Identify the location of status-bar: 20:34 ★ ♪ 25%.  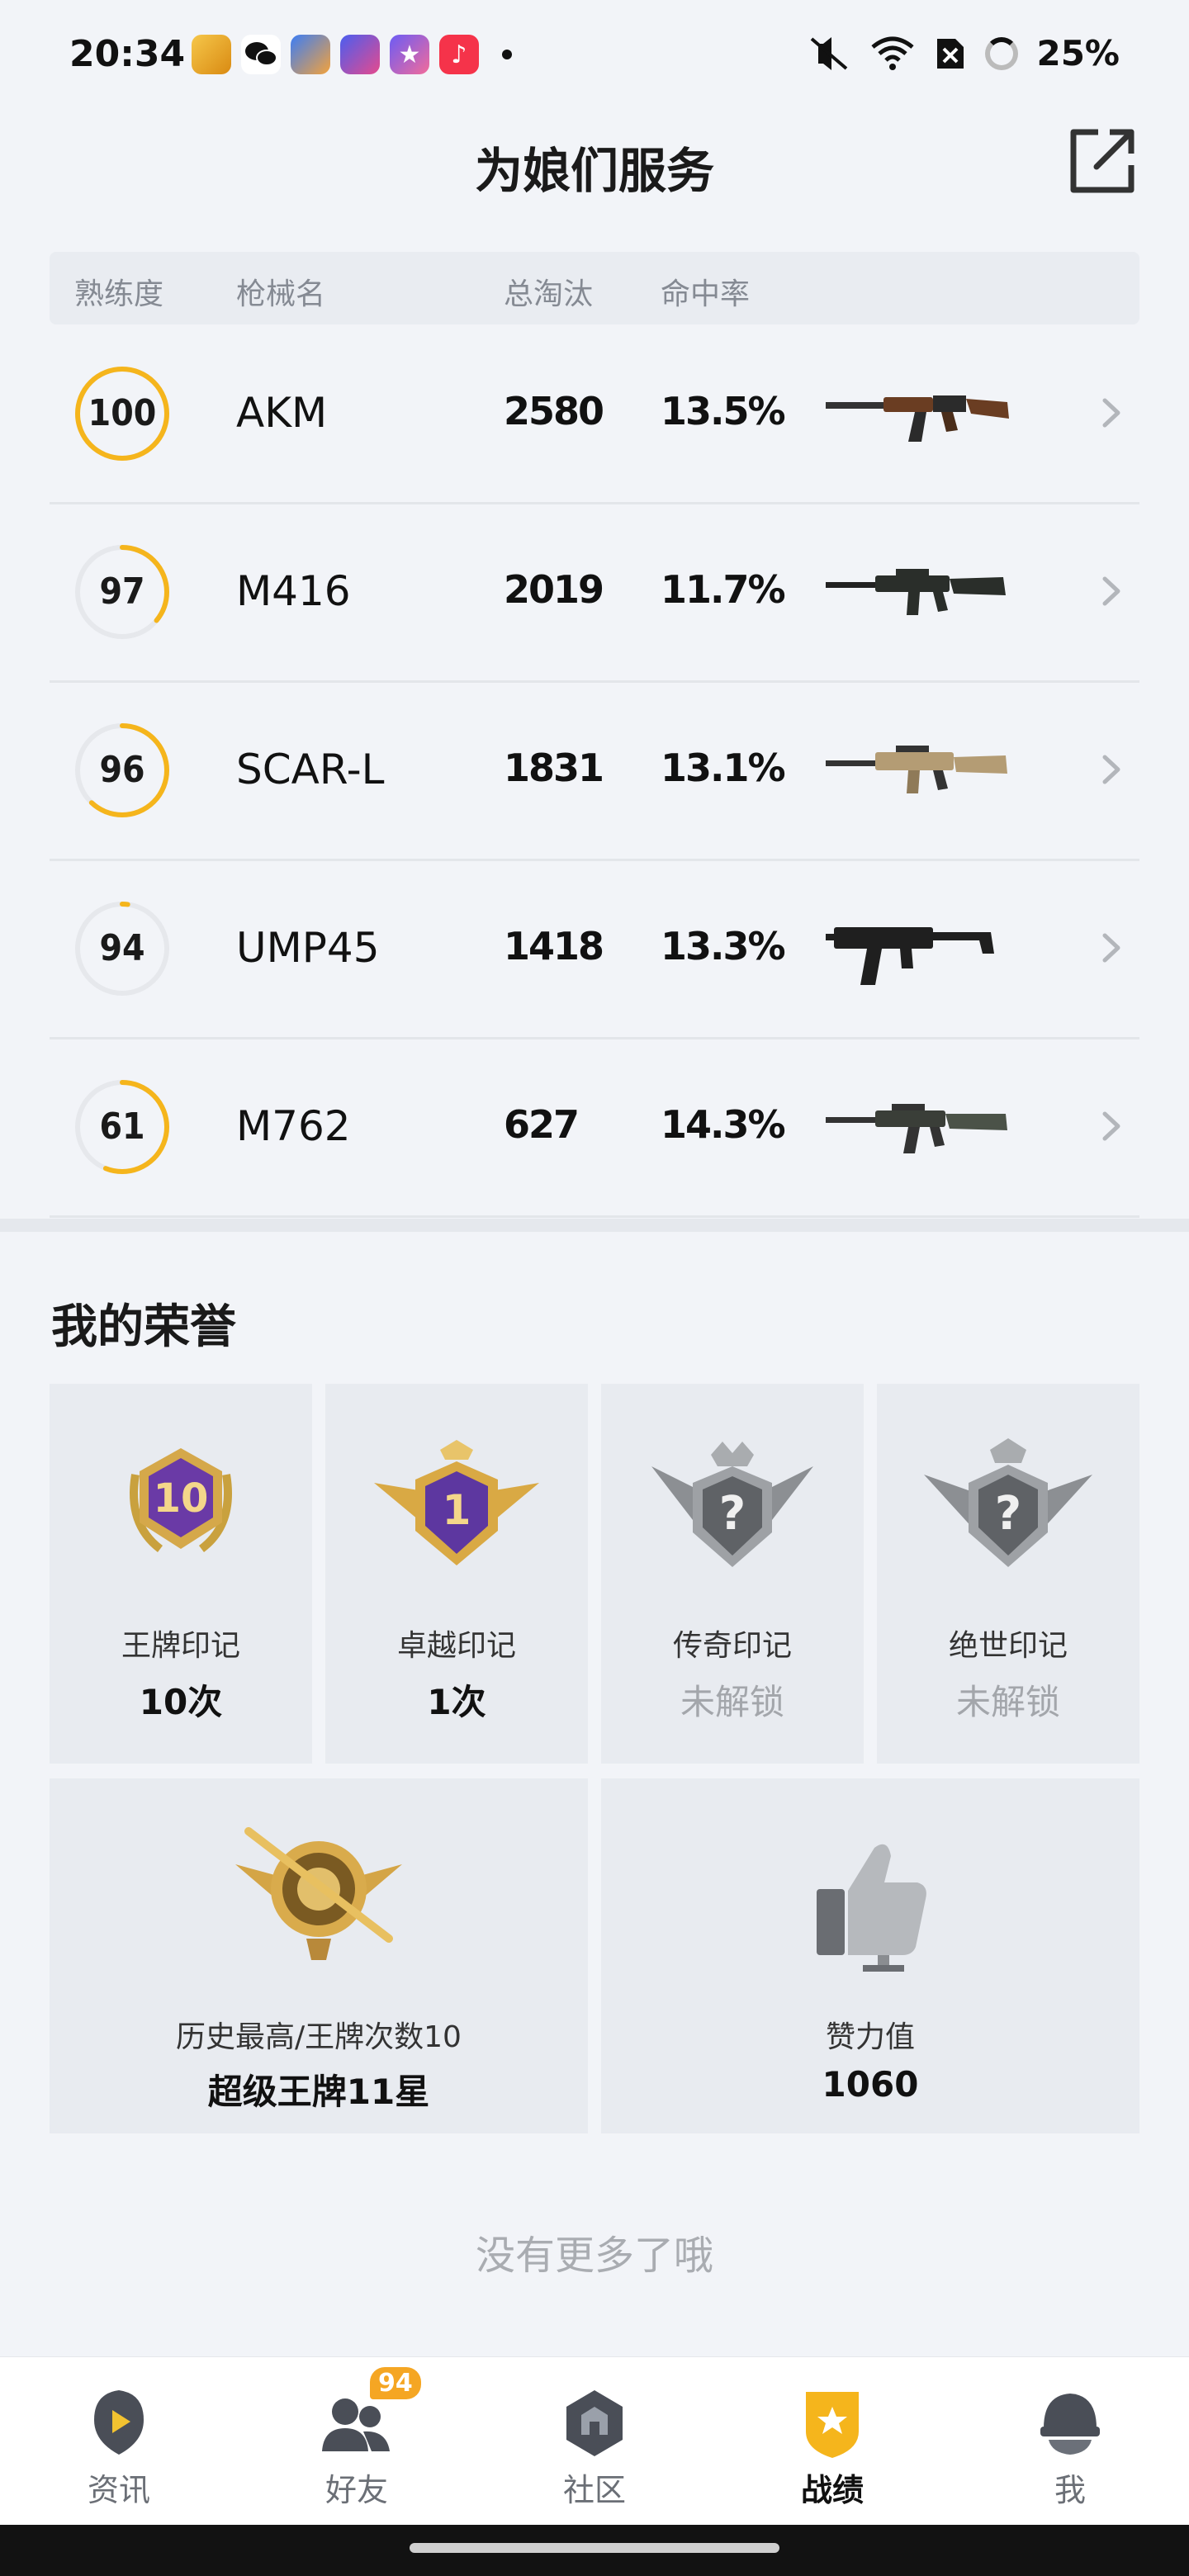
(594, 53).